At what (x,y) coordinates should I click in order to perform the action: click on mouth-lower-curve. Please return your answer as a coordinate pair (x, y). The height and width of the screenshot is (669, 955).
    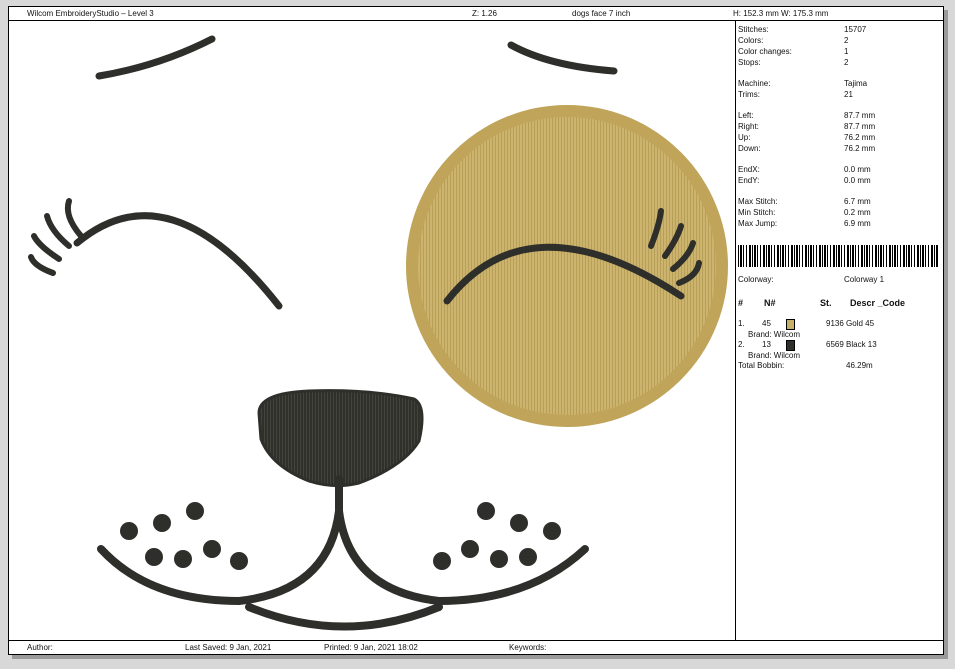
    Looking at the image, I should click on (344, 617).